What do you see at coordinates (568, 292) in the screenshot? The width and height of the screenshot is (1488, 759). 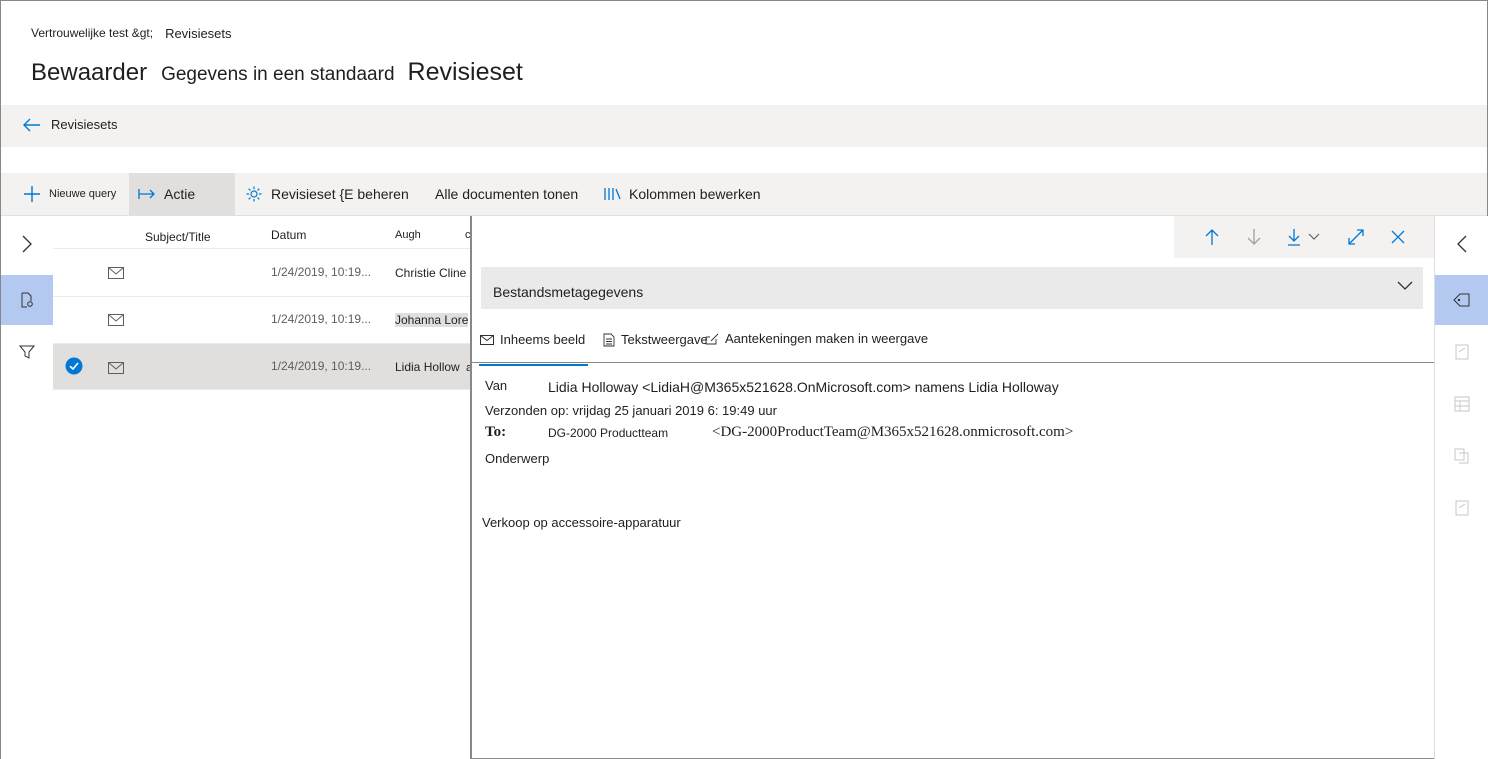 I see `metadata-label: Bestandsmetagegevens` at bounding box center [568, 292].